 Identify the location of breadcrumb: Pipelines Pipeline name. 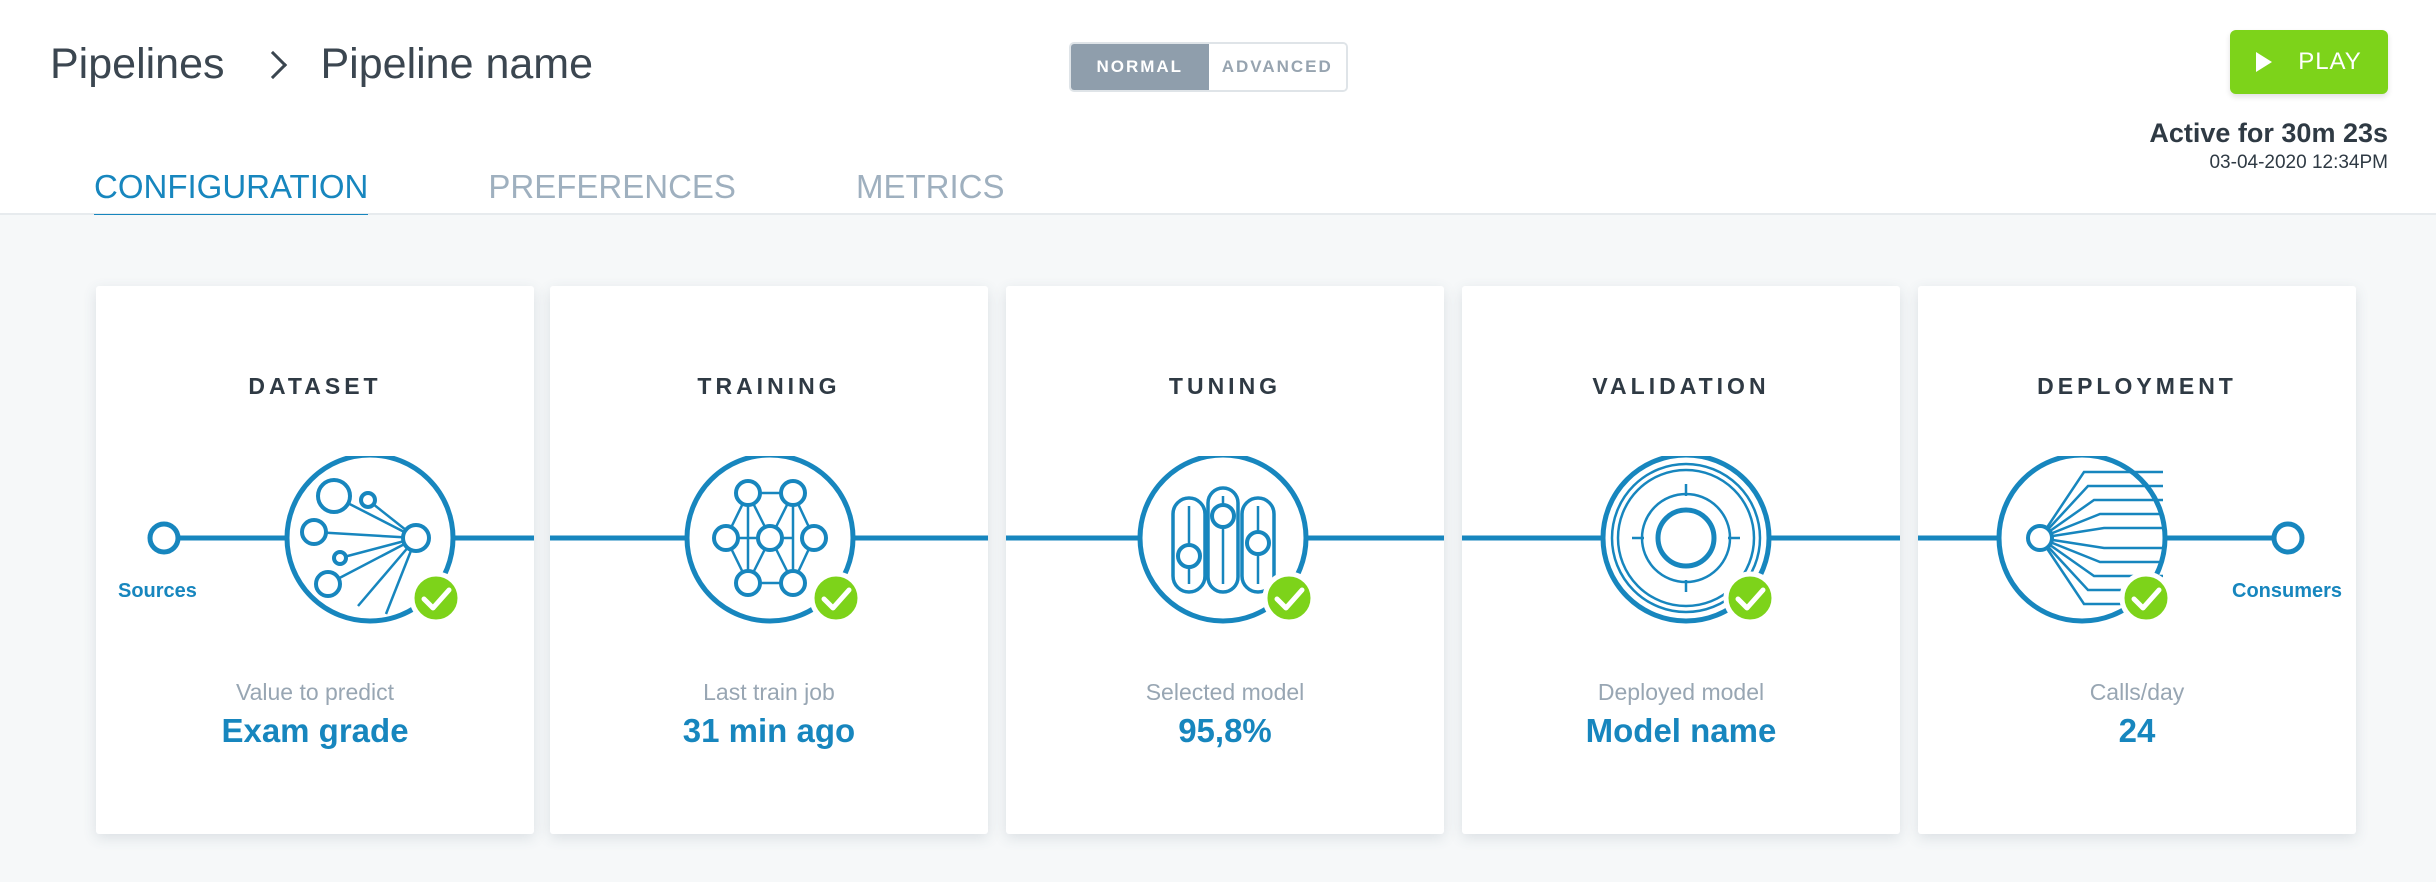
(321, 64).